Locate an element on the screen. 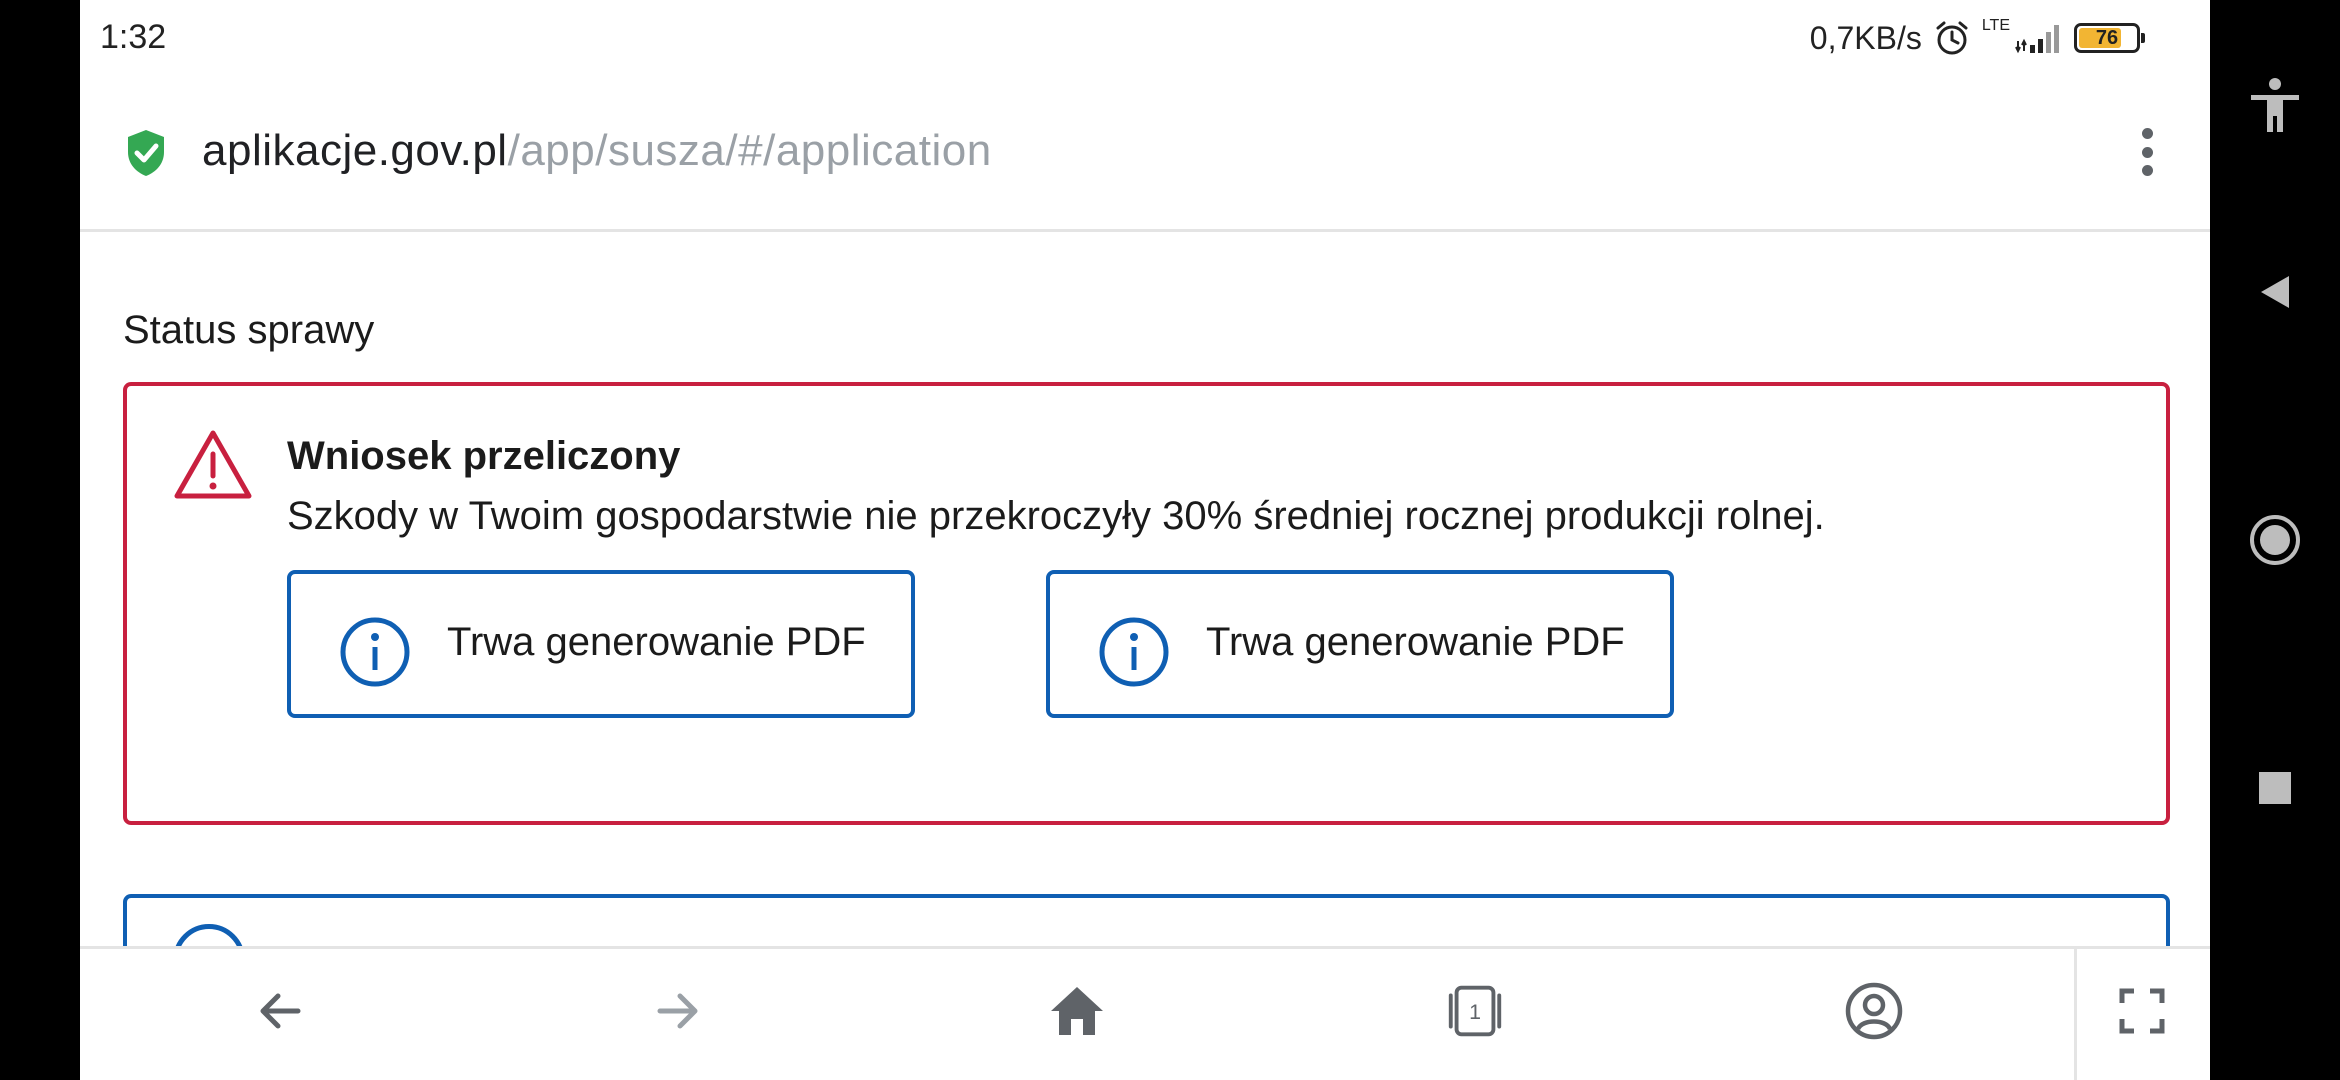 The height and width of the screenshot is (1080, 2340). accessibility-button is located at coordinates (2275, 106).